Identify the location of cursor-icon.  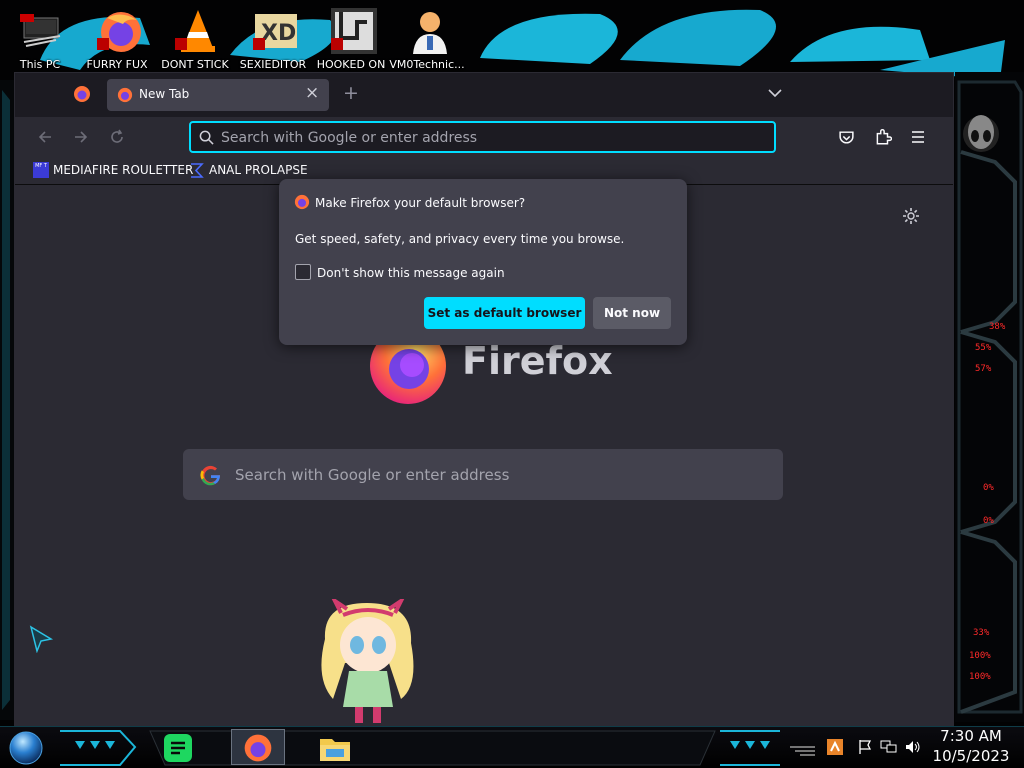
(41, 639).